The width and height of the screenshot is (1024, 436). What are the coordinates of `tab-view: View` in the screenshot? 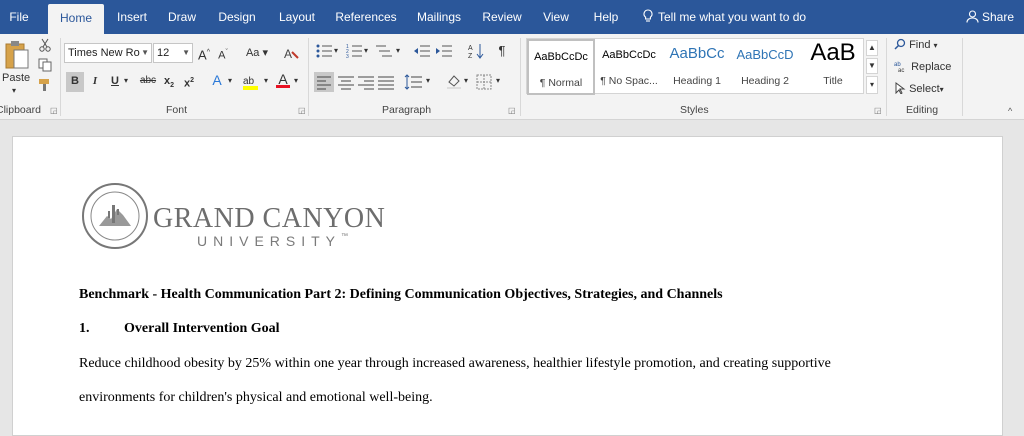 It's located at (556, 17).